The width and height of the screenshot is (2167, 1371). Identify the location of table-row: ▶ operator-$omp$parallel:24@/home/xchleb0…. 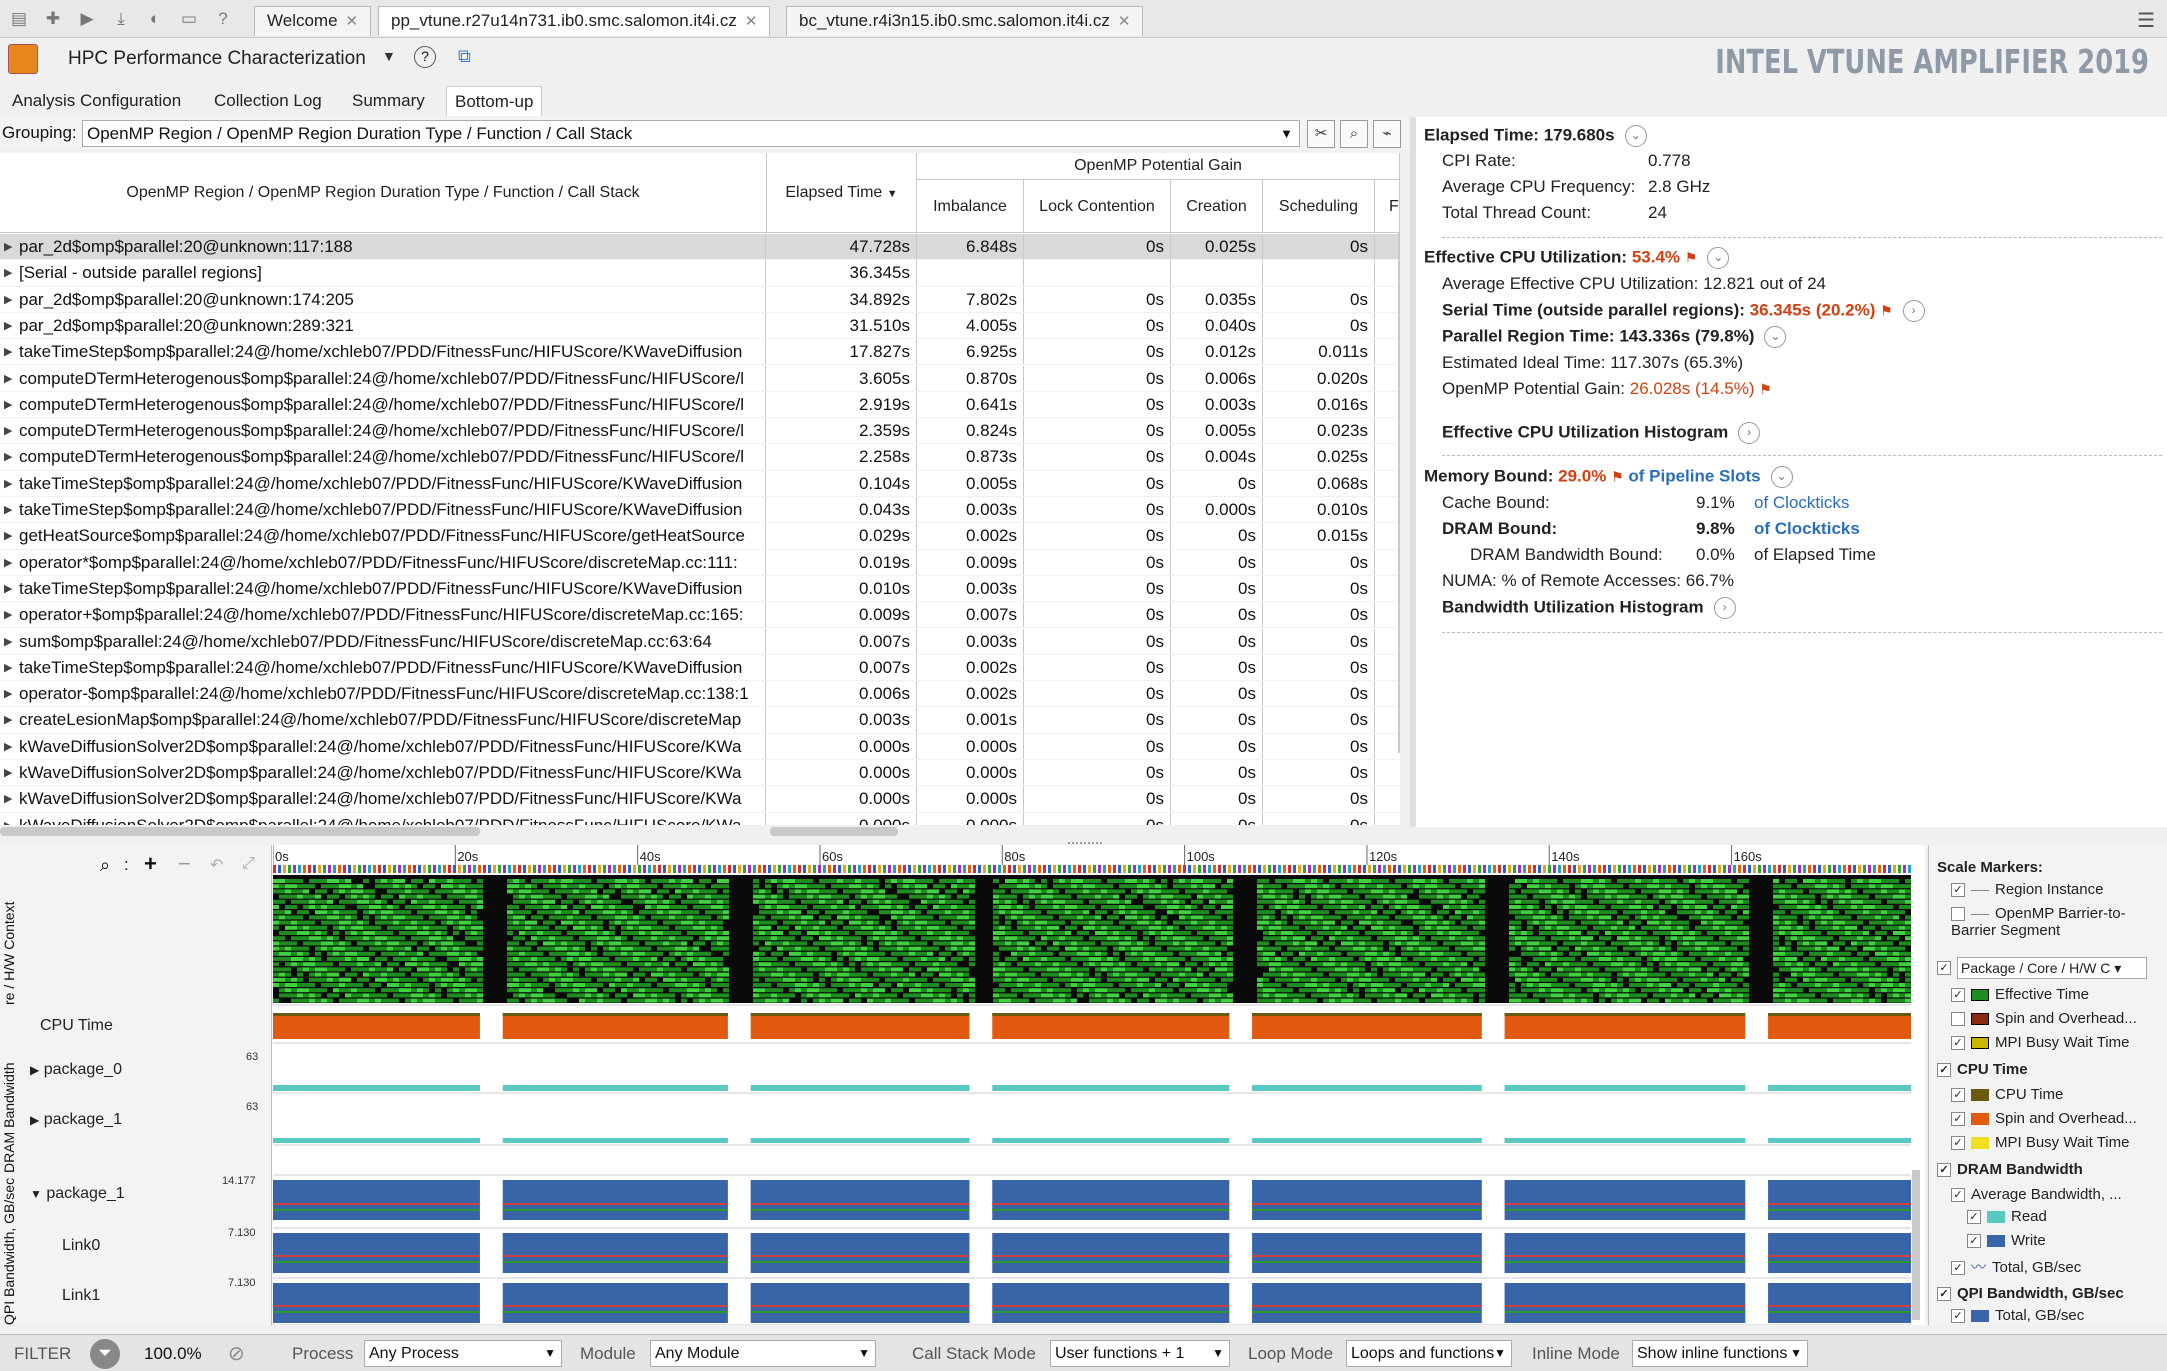
(700, 694).